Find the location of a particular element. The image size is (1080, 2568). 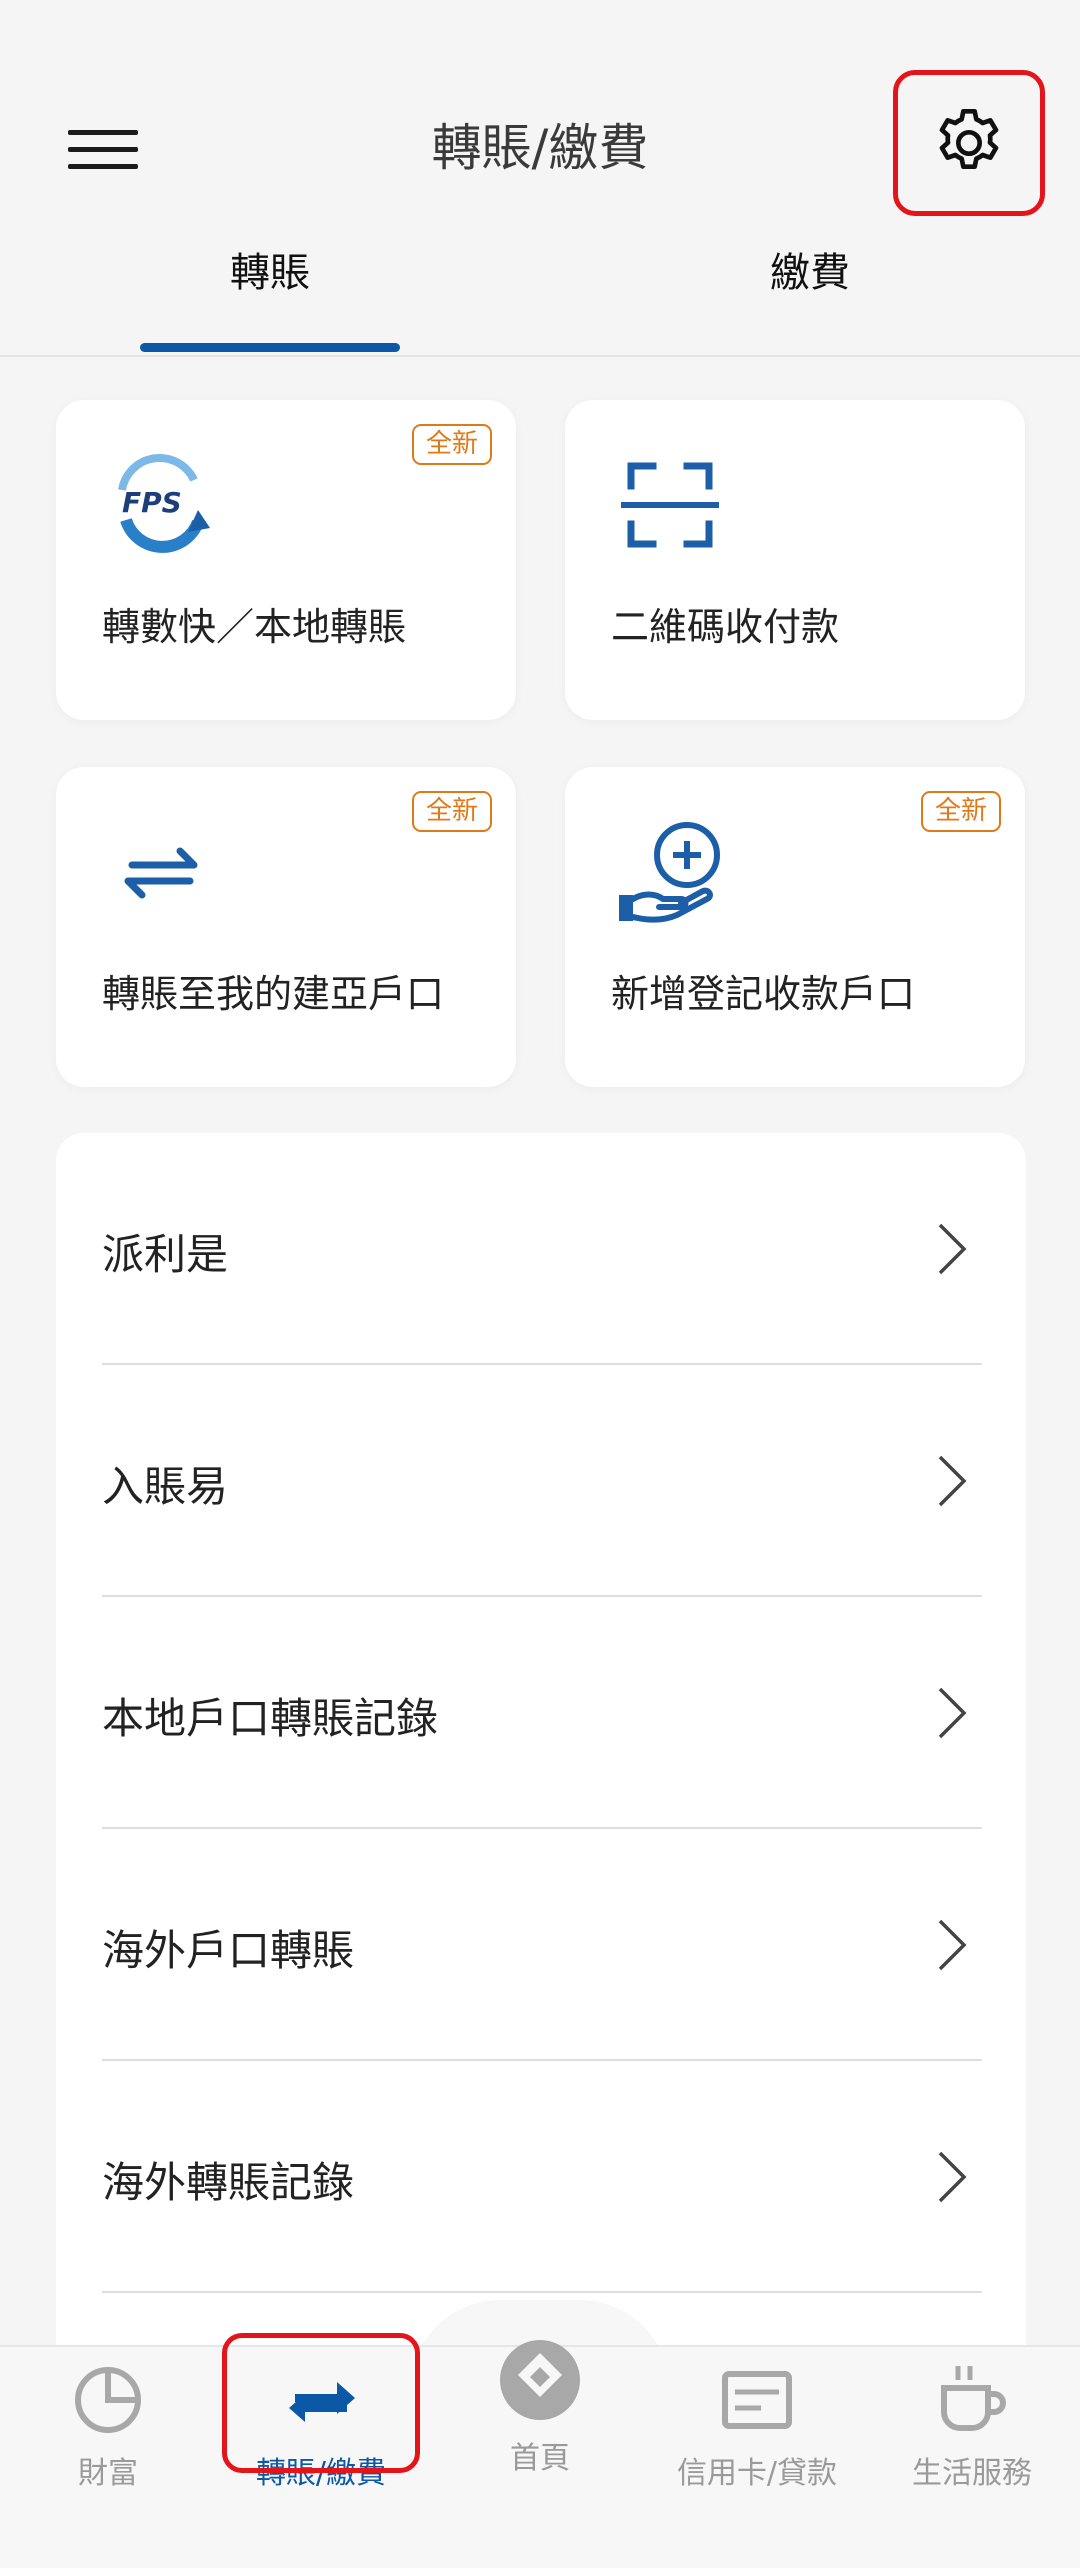

list-item-label: 派利是 is located at coordinates (165, 1254).